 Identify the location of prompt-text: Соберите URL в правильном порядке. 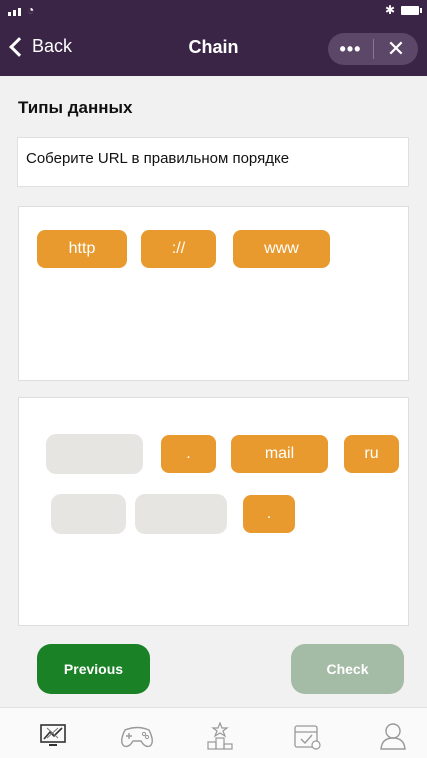
(158, 158).